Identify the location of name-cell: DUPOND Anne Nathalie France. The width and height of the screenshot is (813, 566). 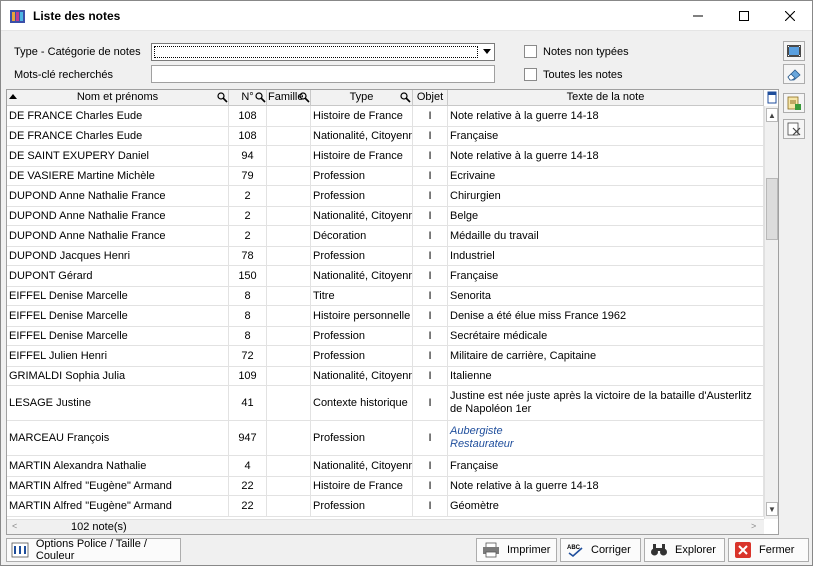
(118, 236).